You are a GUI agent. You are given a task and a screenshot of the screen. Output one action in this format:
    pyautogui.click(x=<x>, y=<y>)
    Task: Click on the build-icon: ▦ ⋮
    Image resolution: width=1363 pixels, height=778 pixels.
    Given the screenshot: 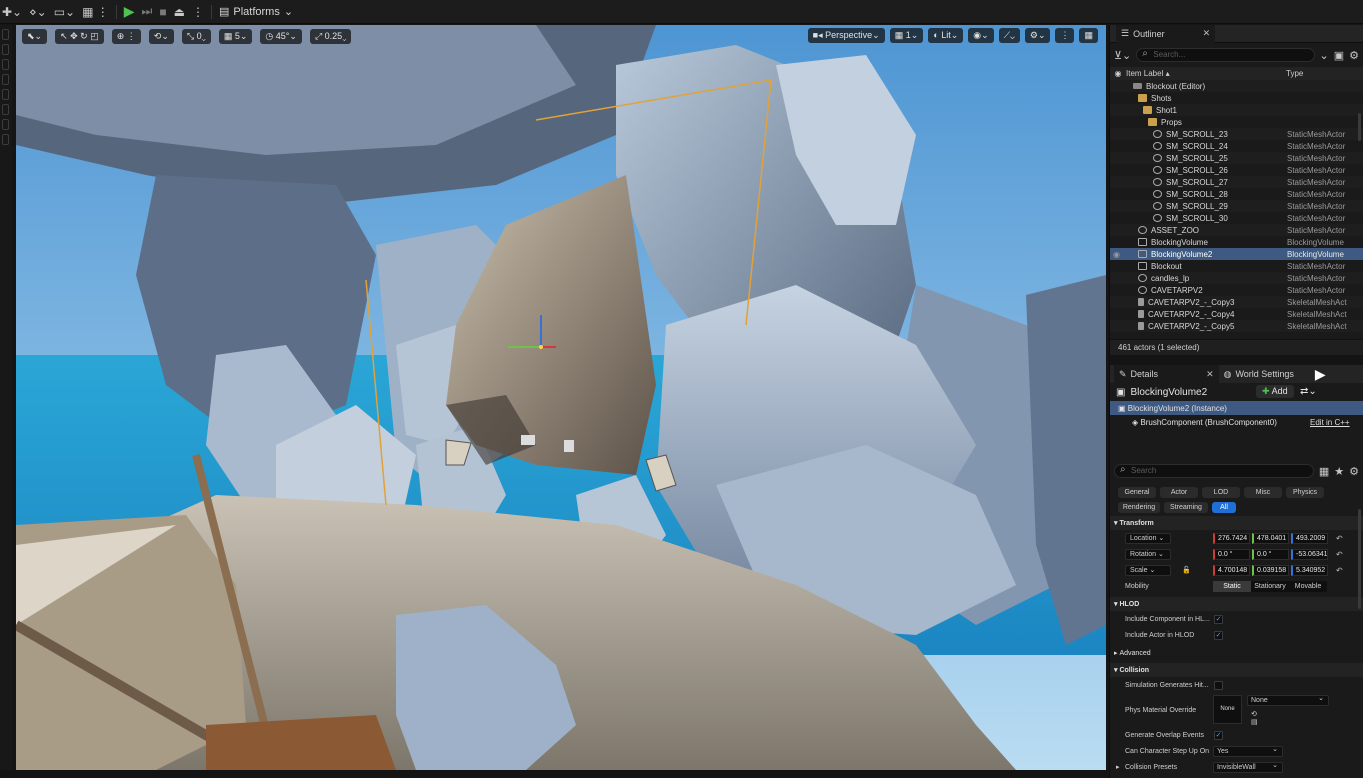 What is the action you would take?
    pyautogui.click(x=95, y=12)
    